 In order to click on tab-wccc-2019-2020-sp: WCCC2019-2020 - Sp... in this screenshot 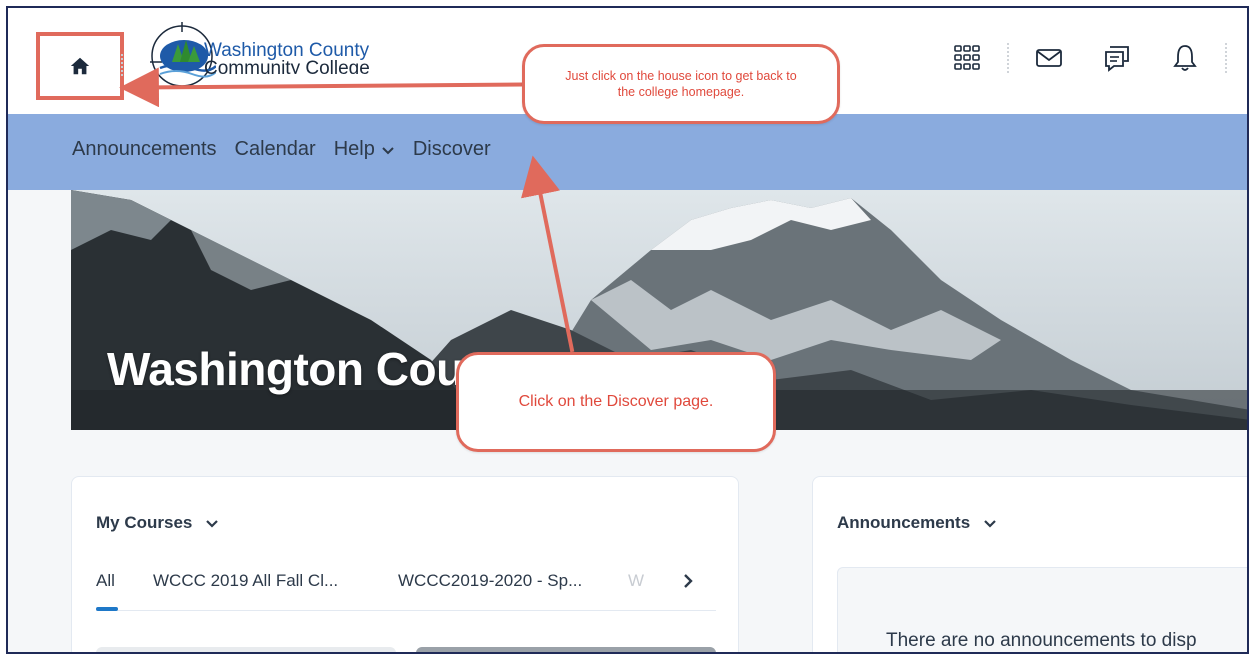, I will do `click(490, 581)`.